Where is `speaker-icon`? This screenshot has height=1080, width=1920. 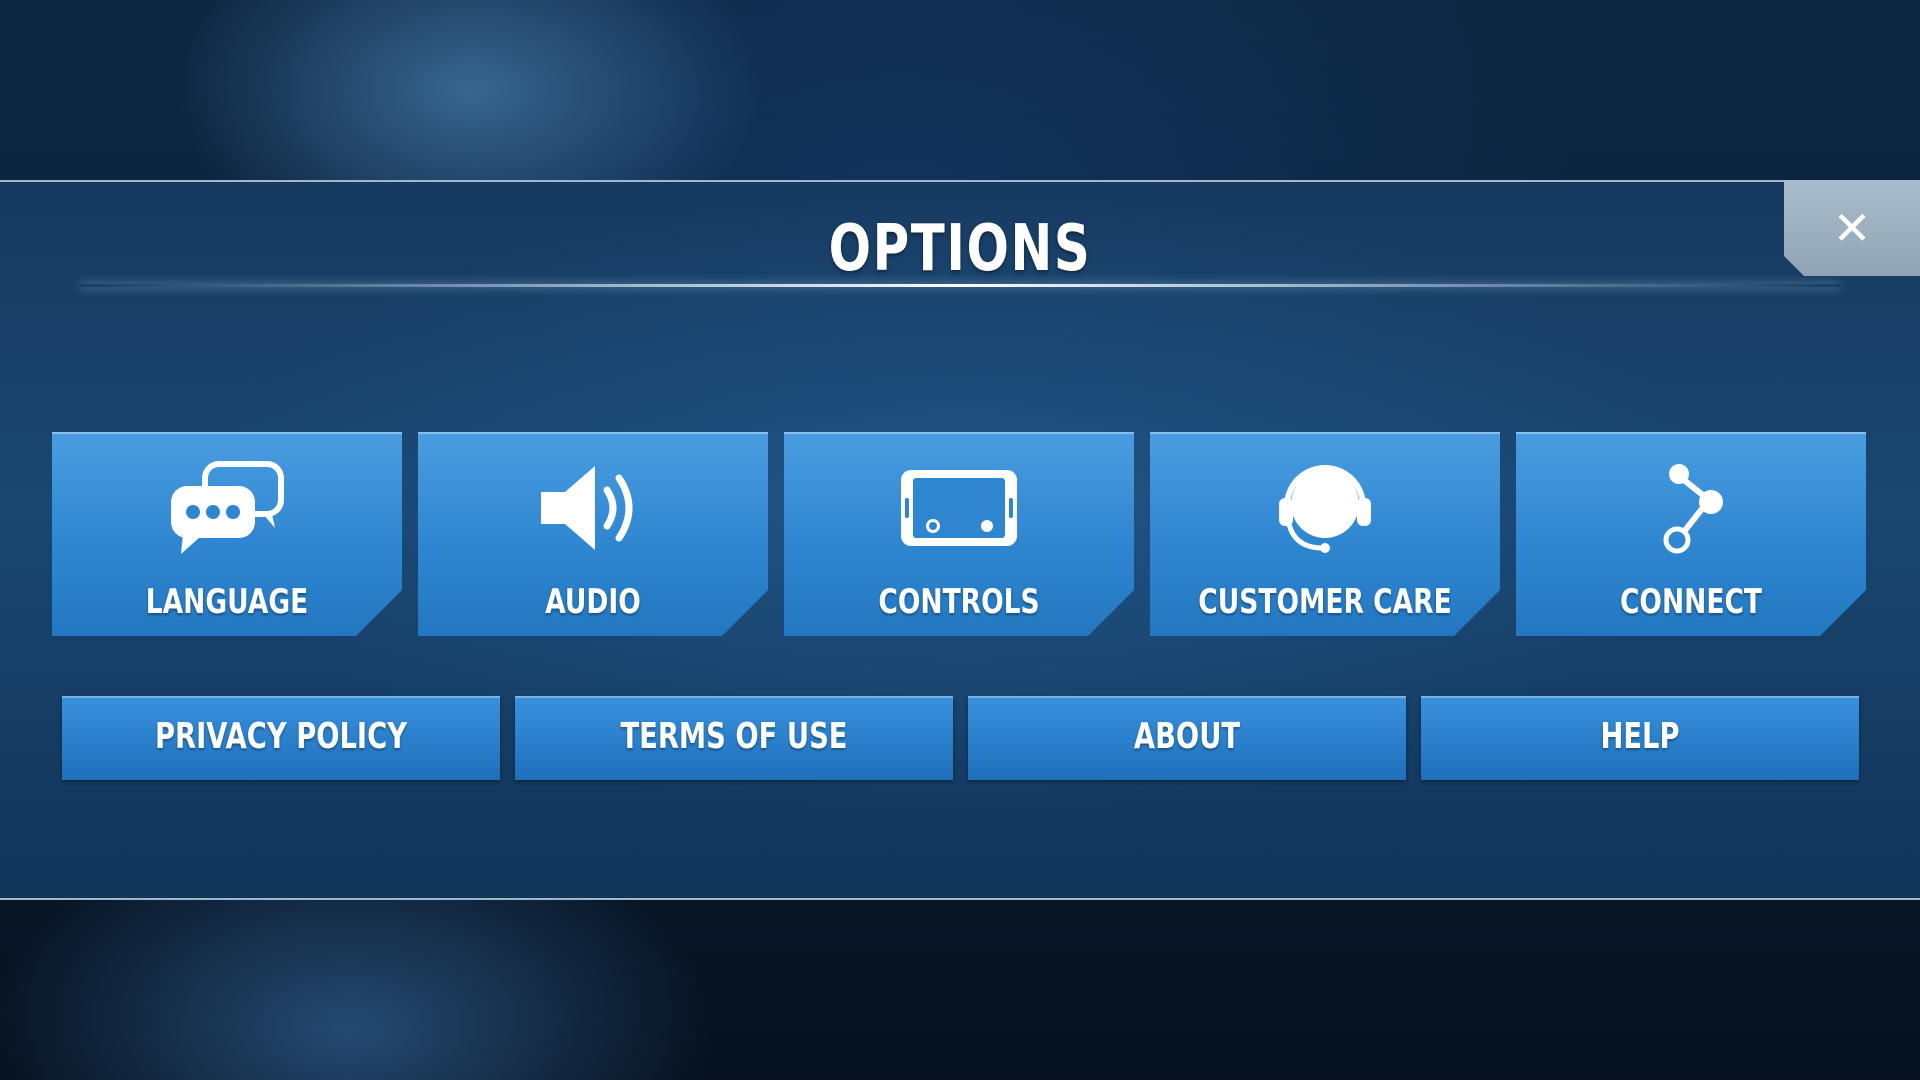
speaker-icon is located at coordinates (593, 508).